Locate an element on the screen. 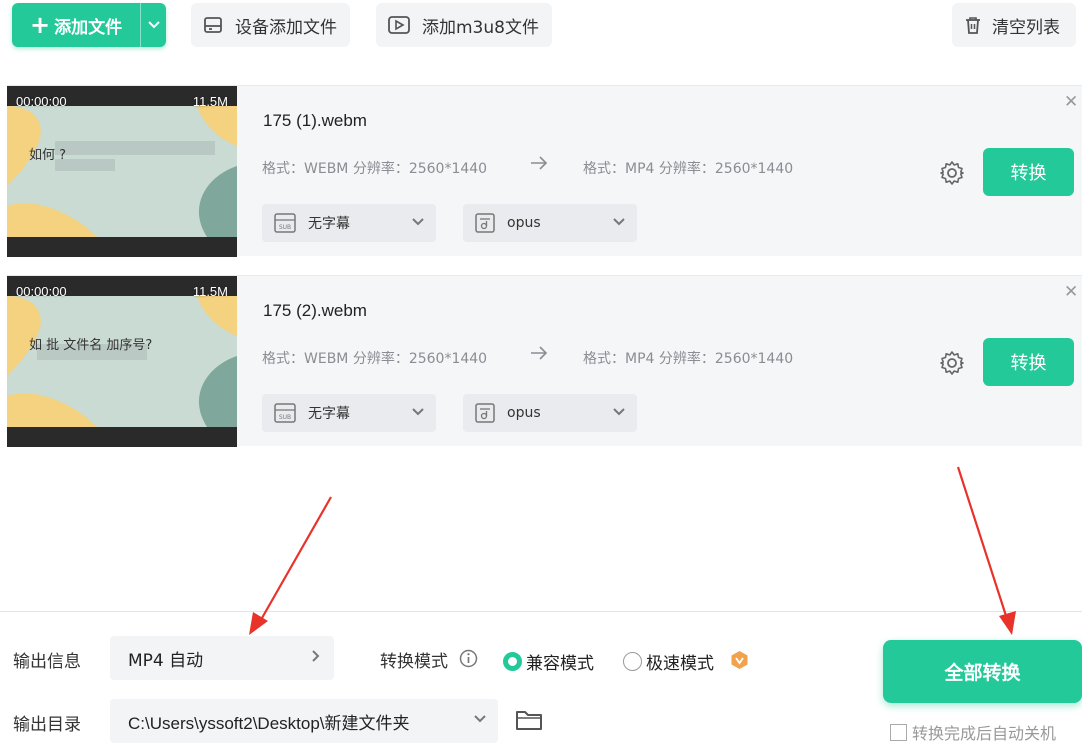 Image resolution: width=1082 pixels, height=744 pixels. video-thumbnail: 00:00:00 11.5M 如何 ? is located at coordinates (122, 171).